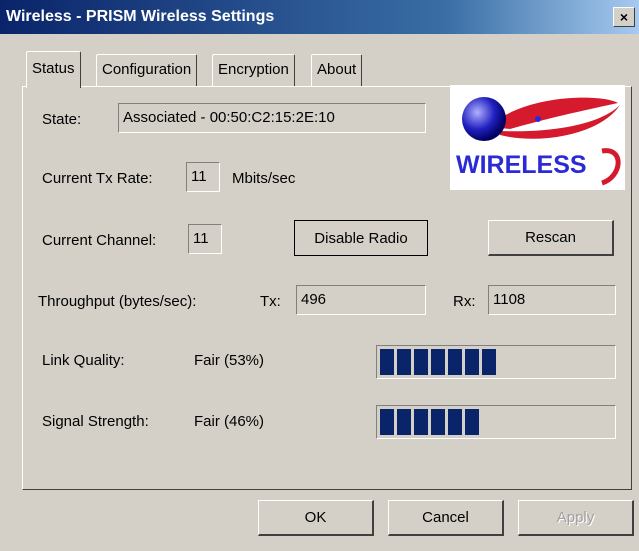 The width and height of the screenshot is (639, 551). What do you see at coordinates (83, 360) in the screenshot?
I see `link-quality-label: Link Quality:` at bounding box center [83, 360].